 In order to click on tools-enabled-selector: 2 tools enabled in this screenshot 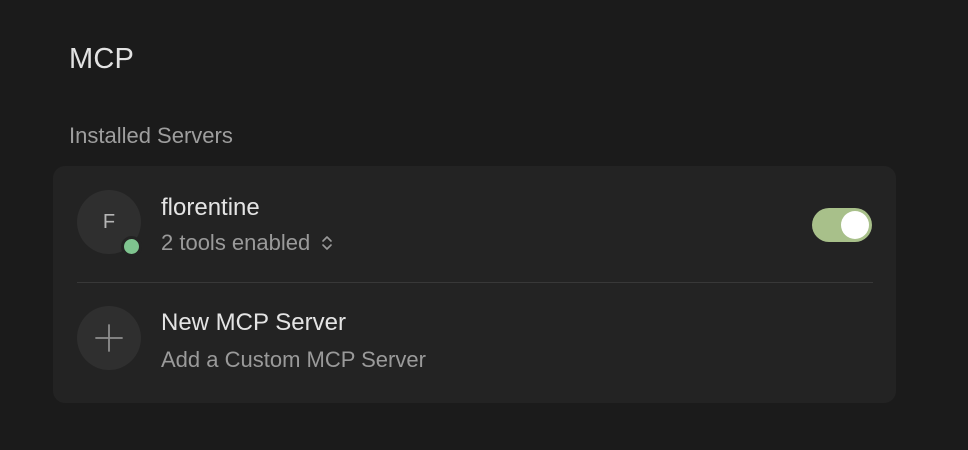, I will do `click(247, 243)`.